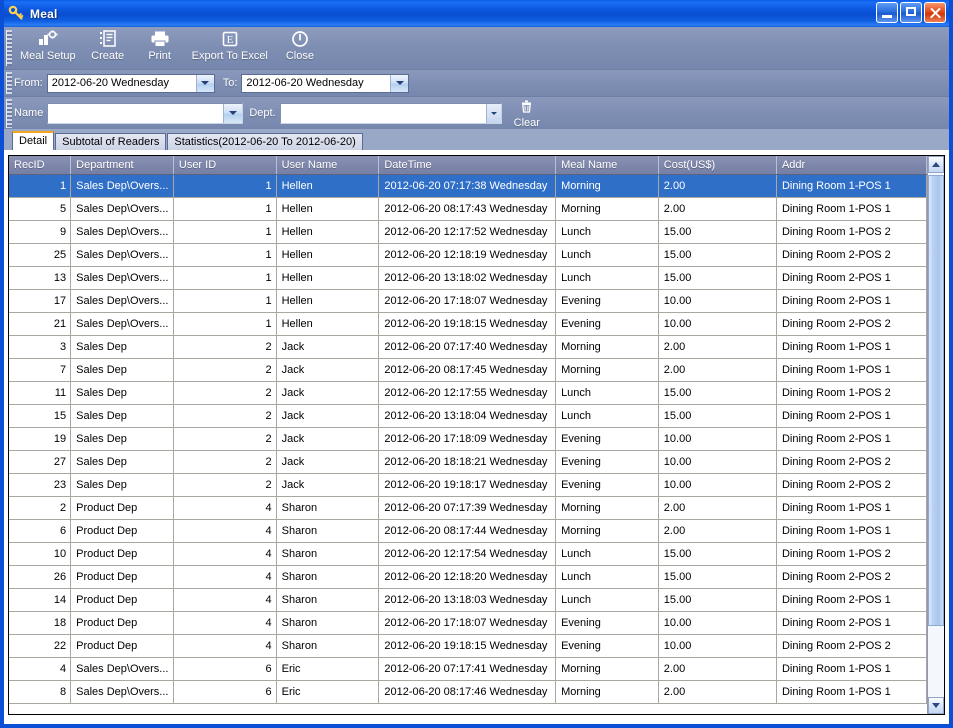 The width and height of the screenshot is (953, 728). What do you see at coordinates (936, 705) in the screenshot?
I see `scroll-down-button` at bounding box center [936, 705].